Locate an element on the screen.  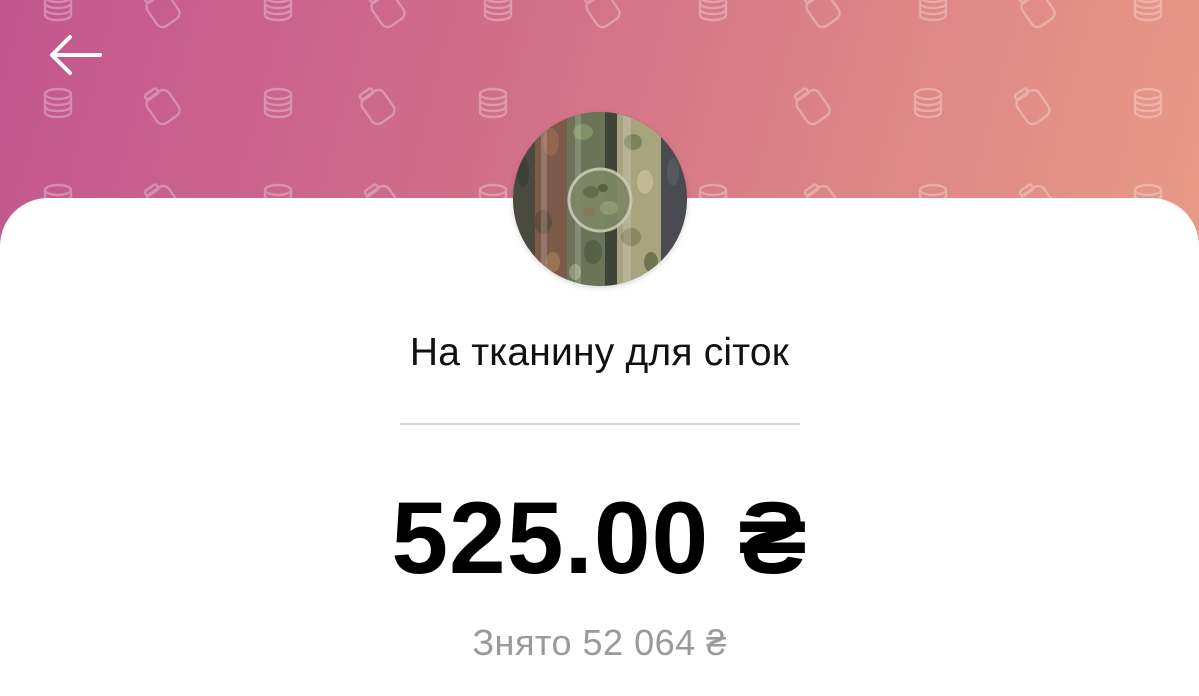
withdrawn-amount: Знято 52 064 ₴ is located at coordinates (599, 642).